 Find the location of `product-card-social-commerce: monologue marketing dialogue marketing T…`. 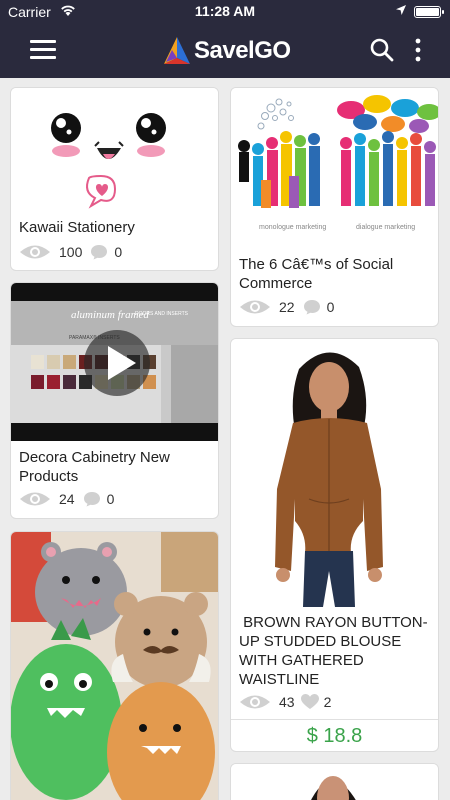

product-card-social-commerce: monologue marketing dialogue marketing T… is located at coordinates (334, 207).